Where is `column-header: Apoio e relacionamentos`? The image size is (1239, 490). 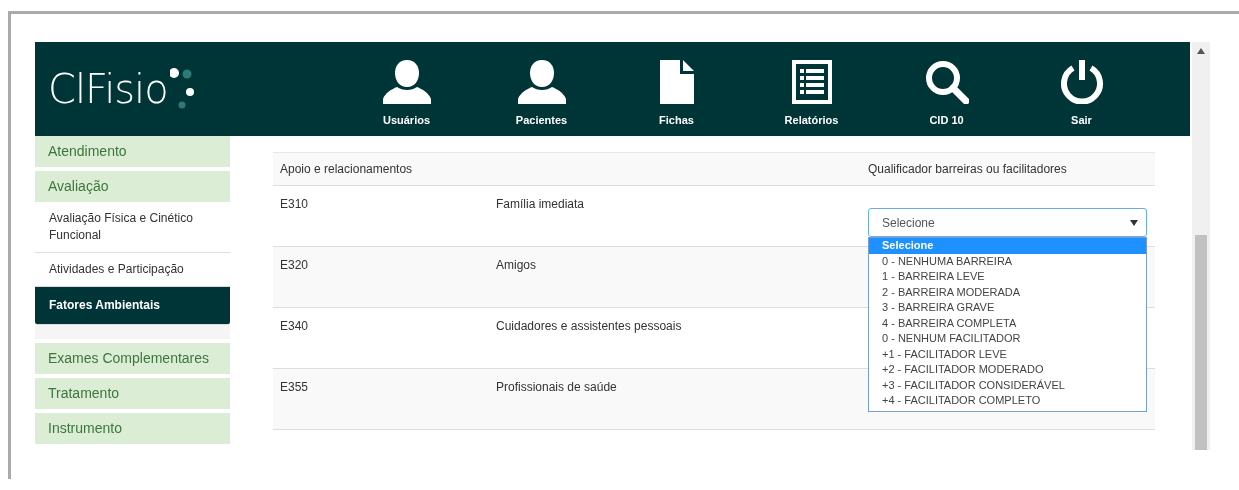 column-header: Apoio e relacionamentos is located at coordinates (346, 169).